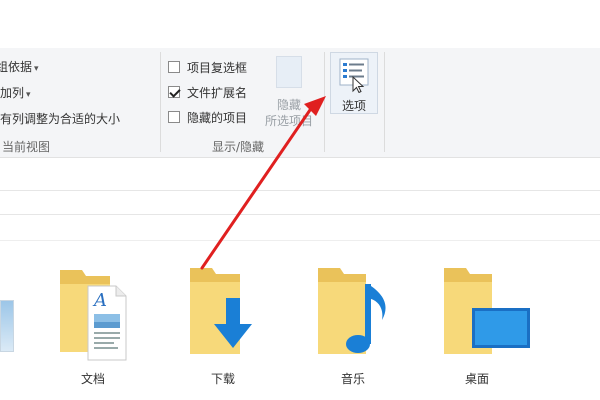 This screenshot has width=600, height=400. What do you see at coordinates (92, 379) in the screenshot?
I see `folder-name: 文档` at bounding box center [92, 379].